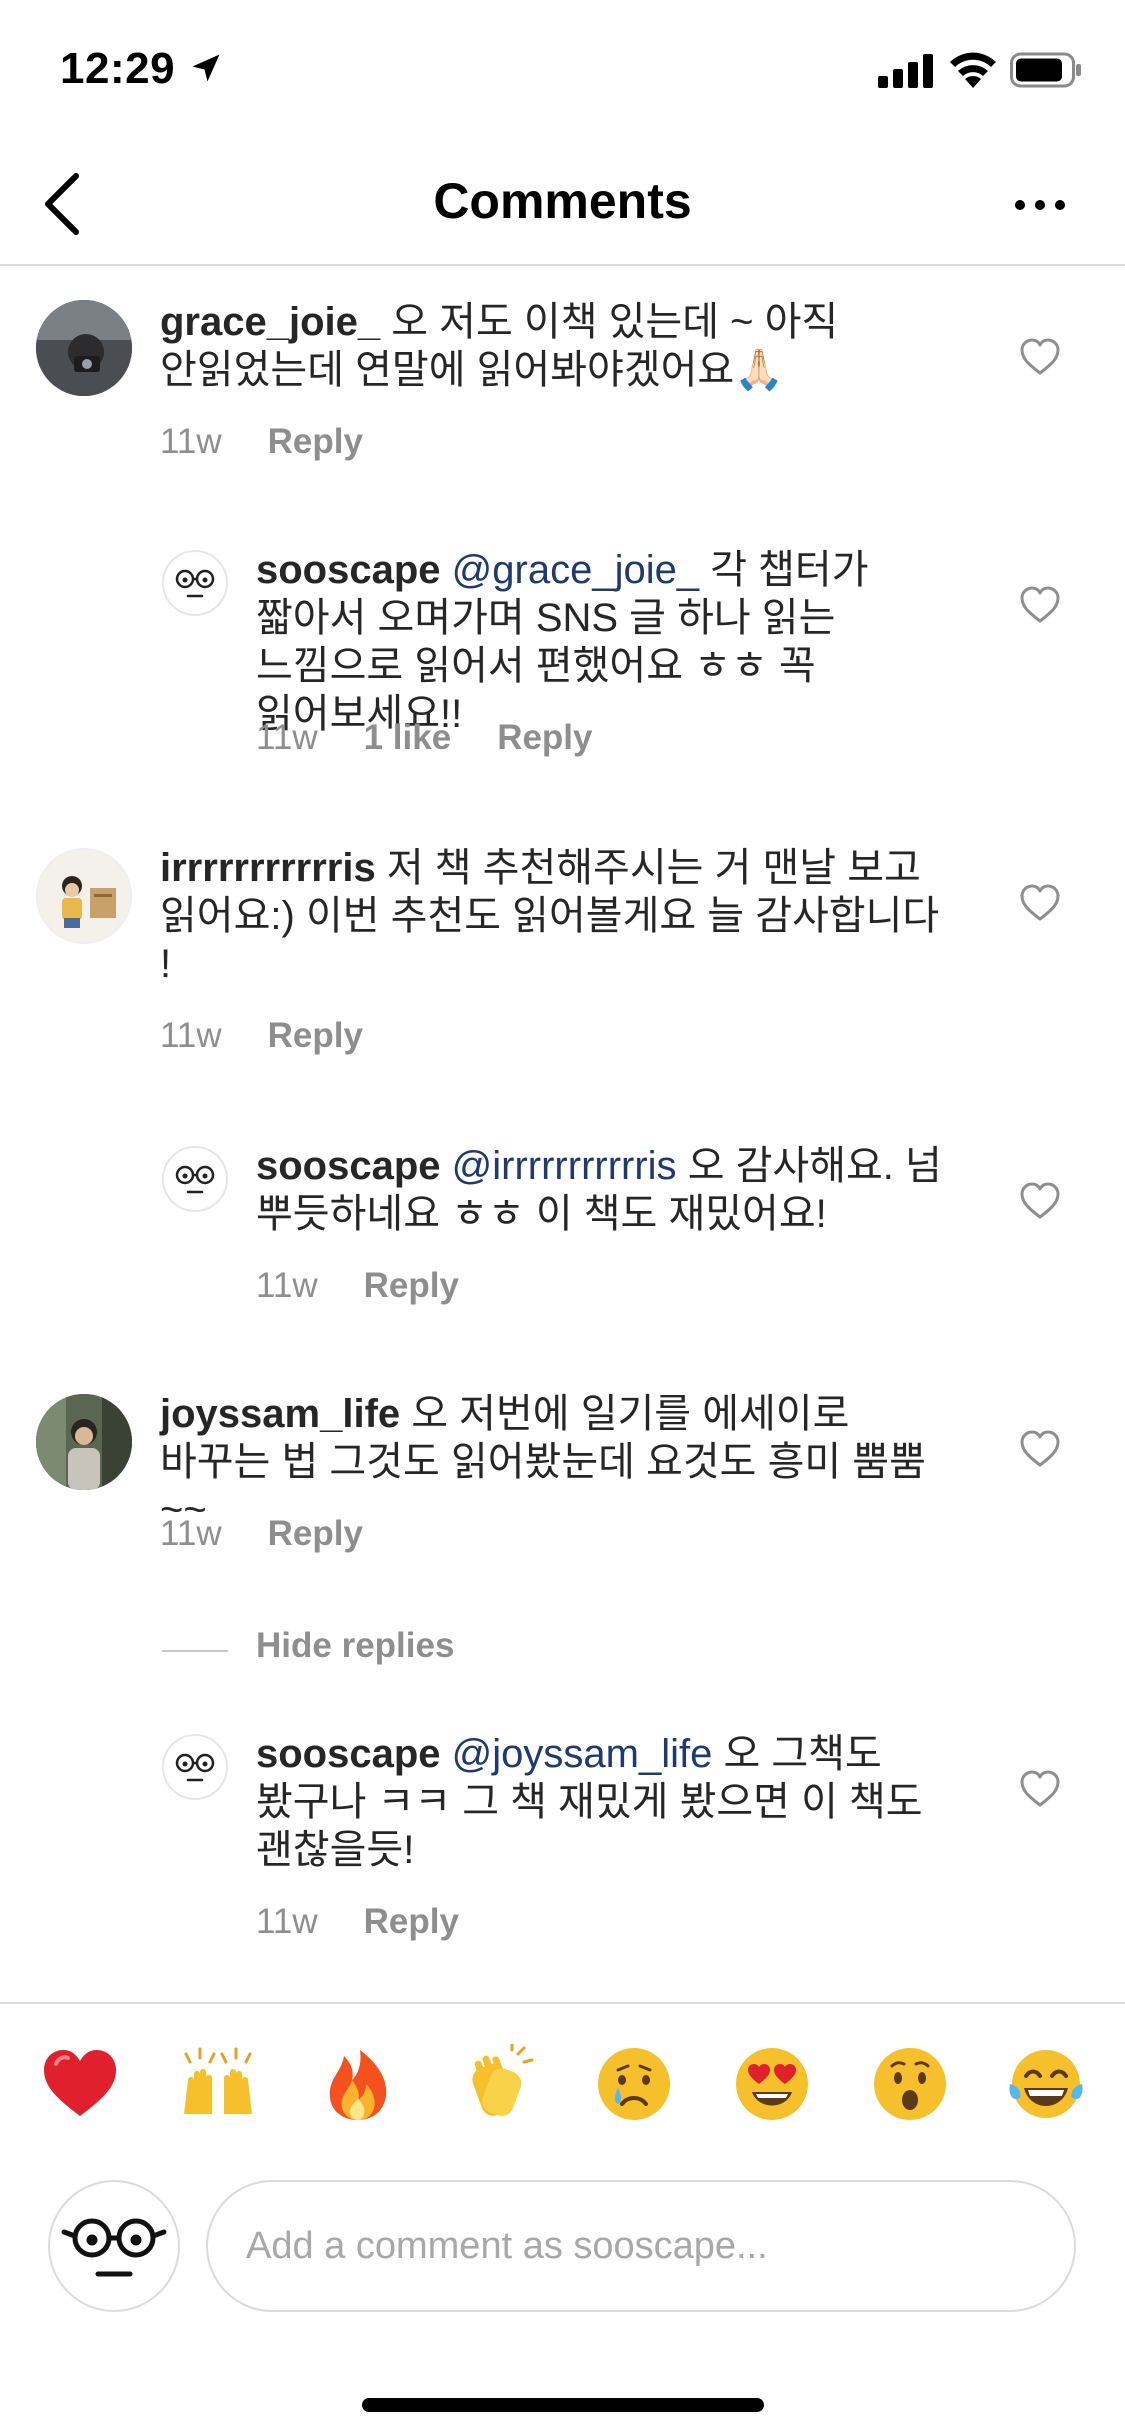 This screenshot has height=2436, width=1125. What do you see at coordinates (280, 1414) in the screenshot?
I see `comment-username: joyssam_life` at bounding box center [280, 1414].